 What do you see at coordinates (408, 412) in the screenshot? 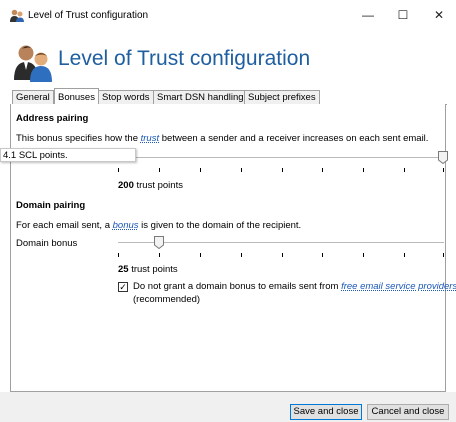
I see `cancel-and-close-button: Cancel and close` at bounding box center [408, 412].